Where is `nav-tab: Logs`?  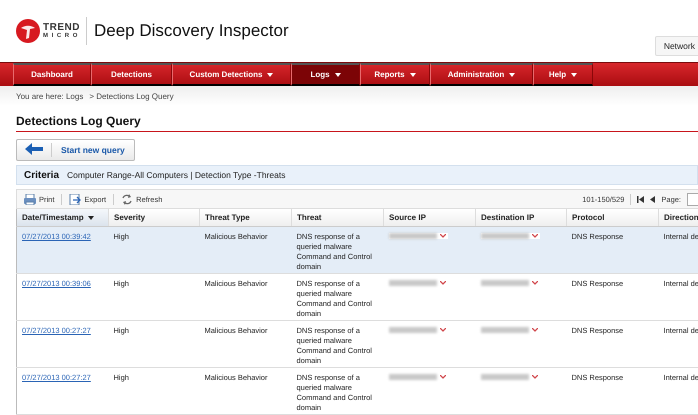 nav-tab: Logs is located at coordinates (325, 74).